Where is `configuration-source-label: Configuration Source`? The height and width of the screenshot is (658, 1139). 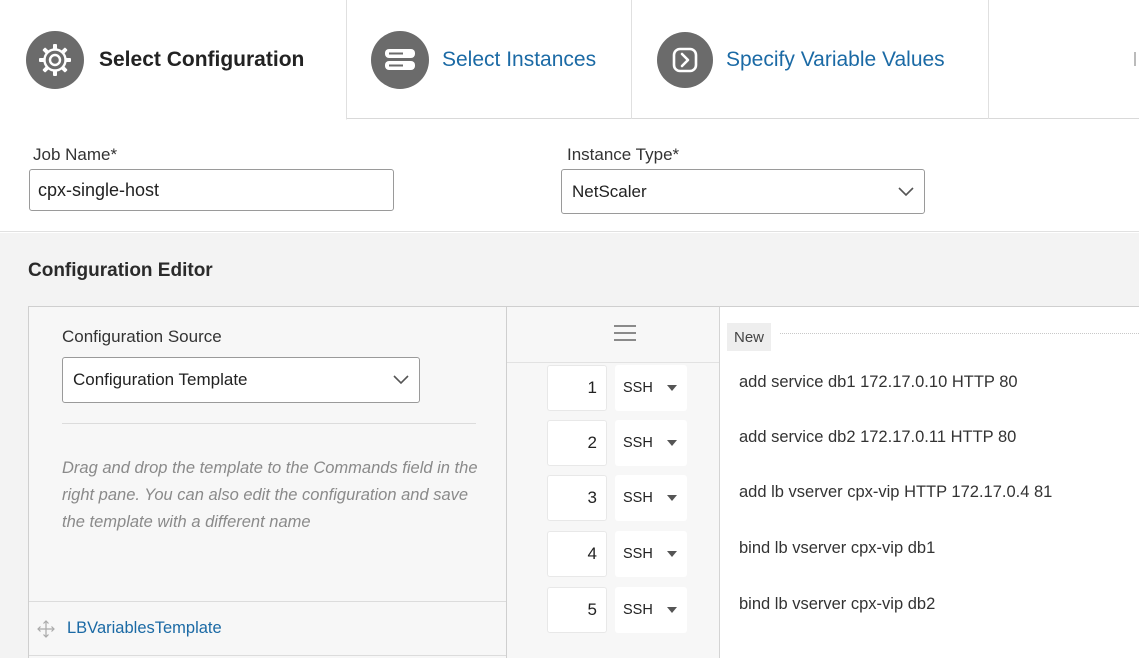 configuration-source-label: Configuration Source is located at coordinates (142, 336).